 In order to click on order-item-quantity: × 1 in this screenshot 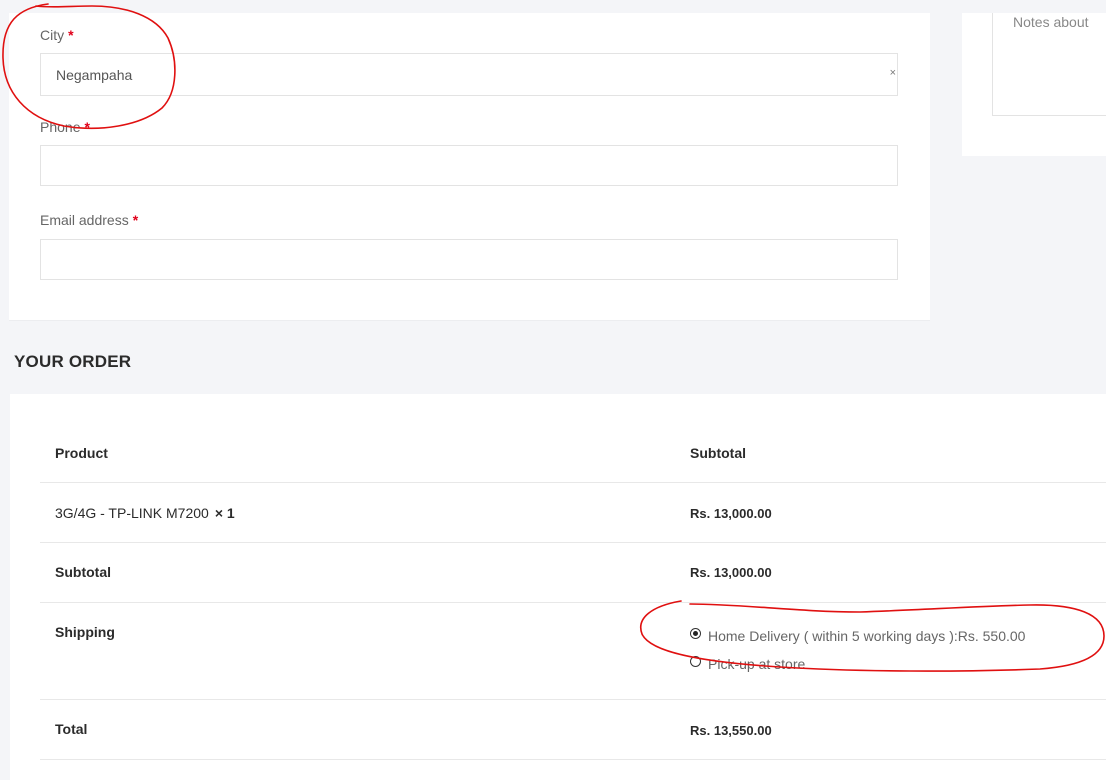, I will do `click(224, 513)`.